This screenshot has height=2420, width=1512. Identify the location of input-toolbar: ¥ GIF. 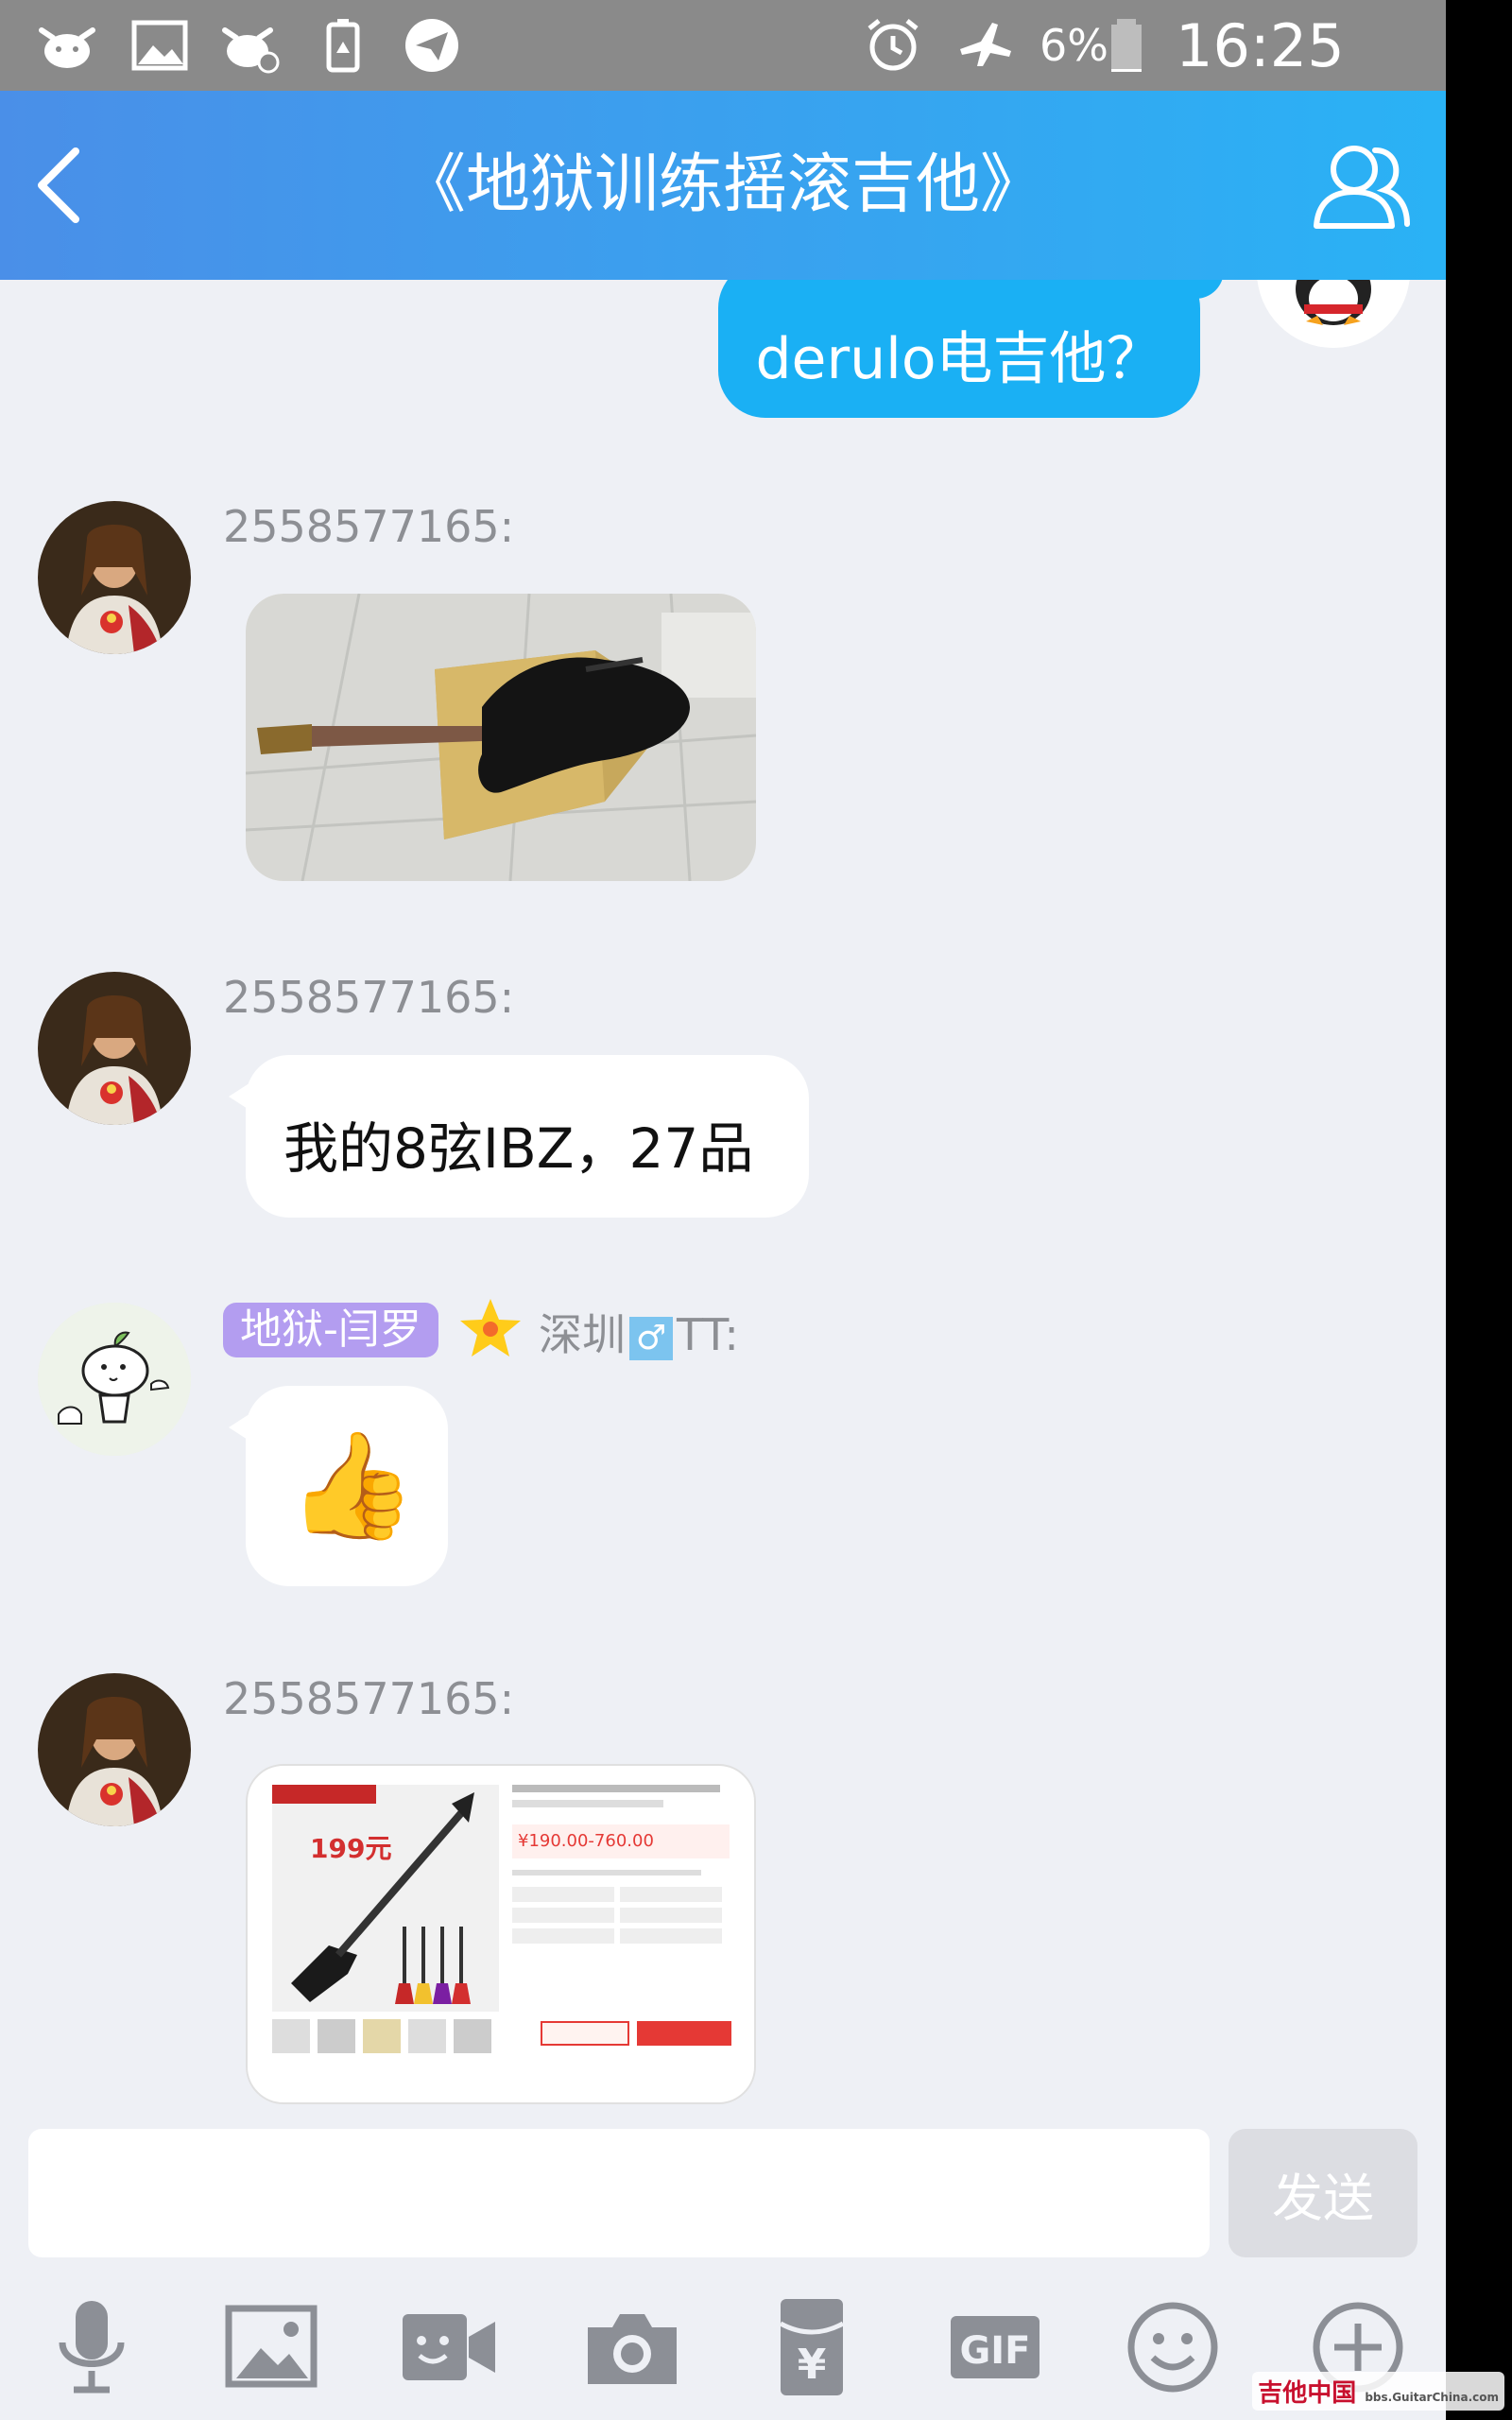
(723, 2345).